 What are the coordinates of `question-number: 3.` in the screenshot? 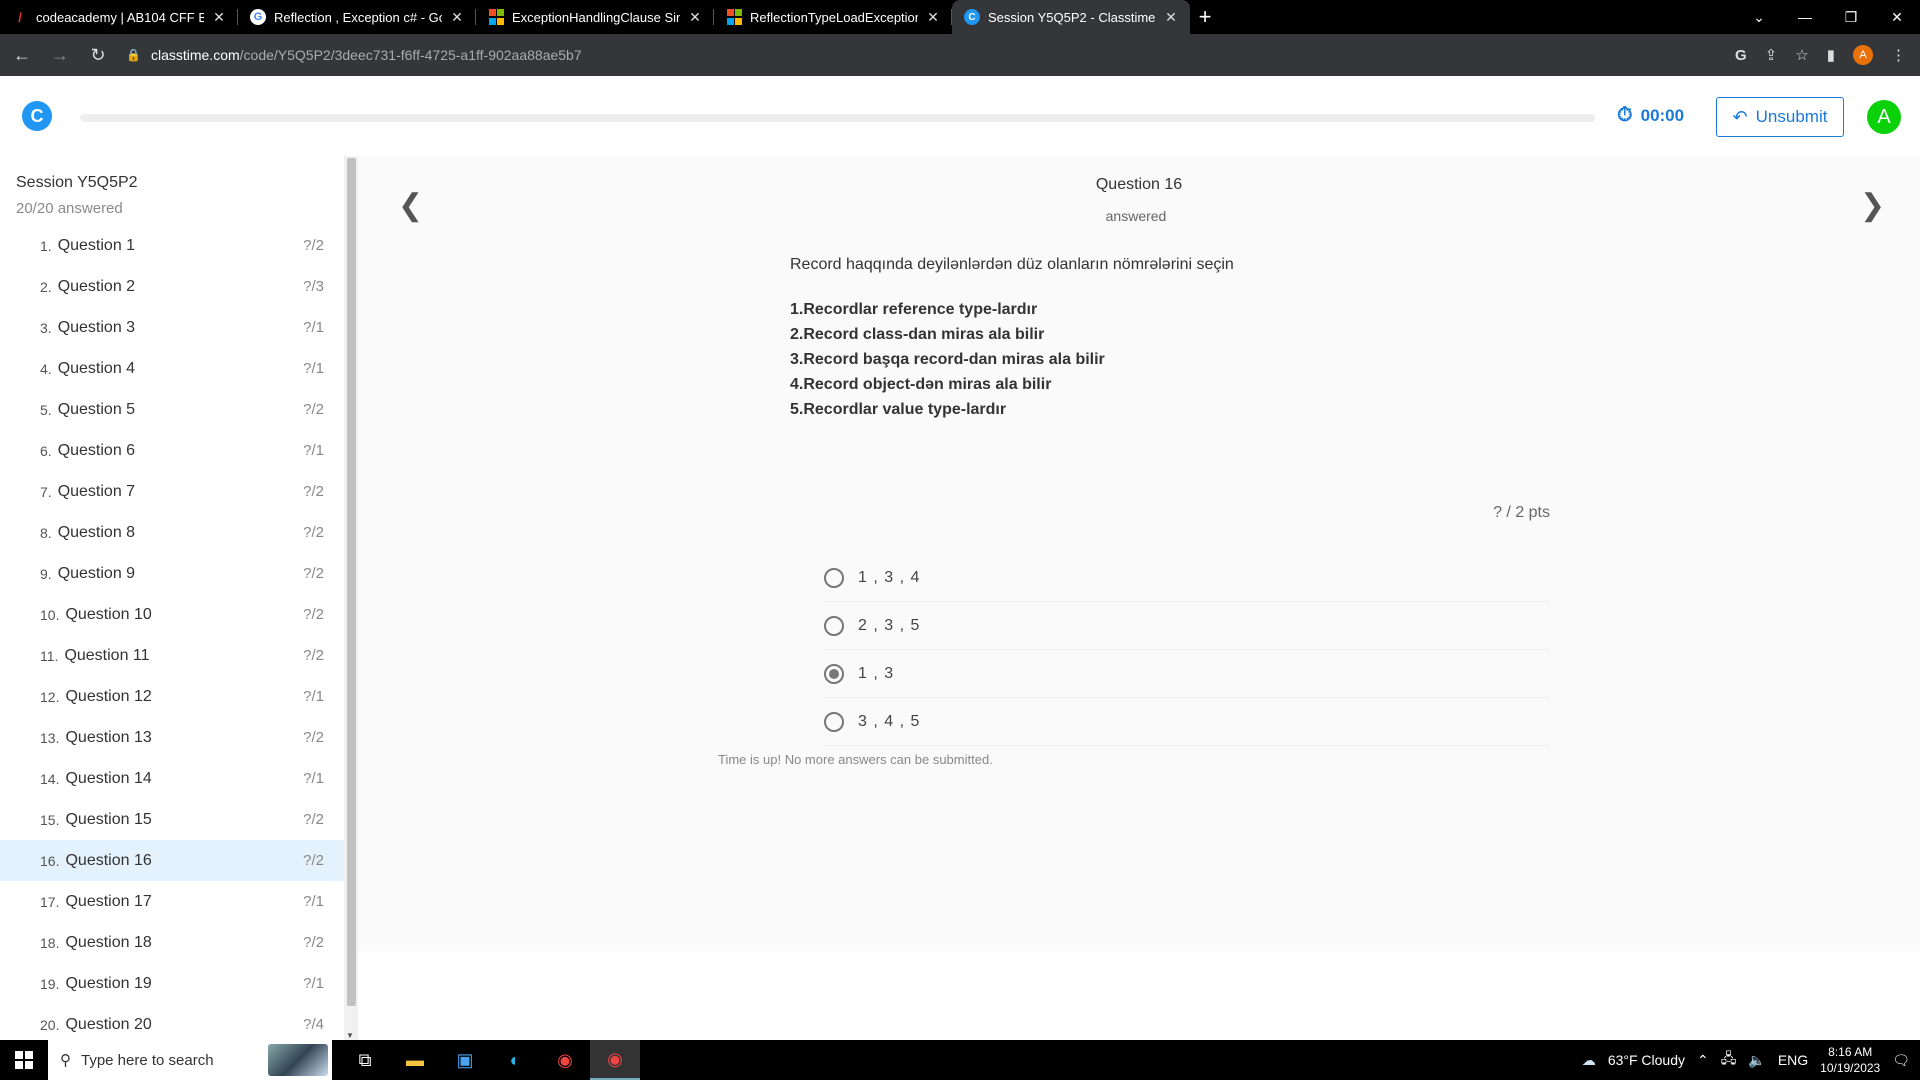 It's located at (46, 327).